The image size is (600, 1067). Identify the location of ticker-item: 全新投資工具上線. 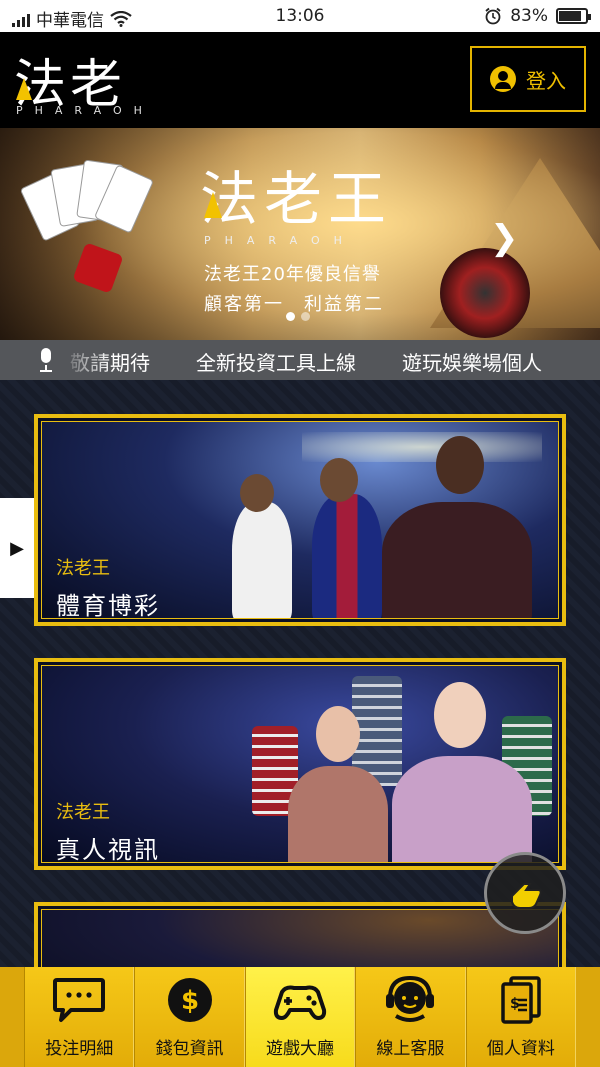
(276, 363).